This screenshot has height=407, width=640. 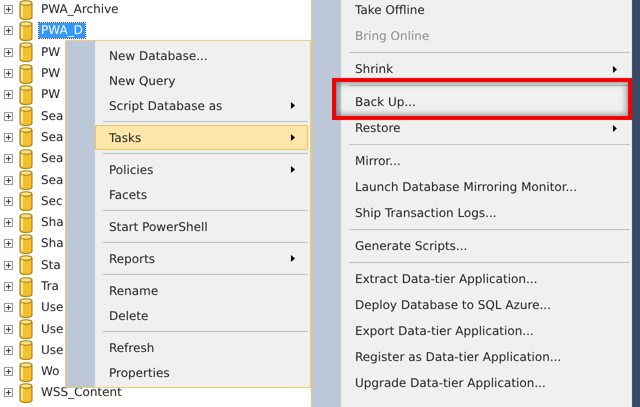 What do you see at coordinates (201, 80) in the screenshot?
I see `menu-item: New Query` at bounding box center [201, 80].